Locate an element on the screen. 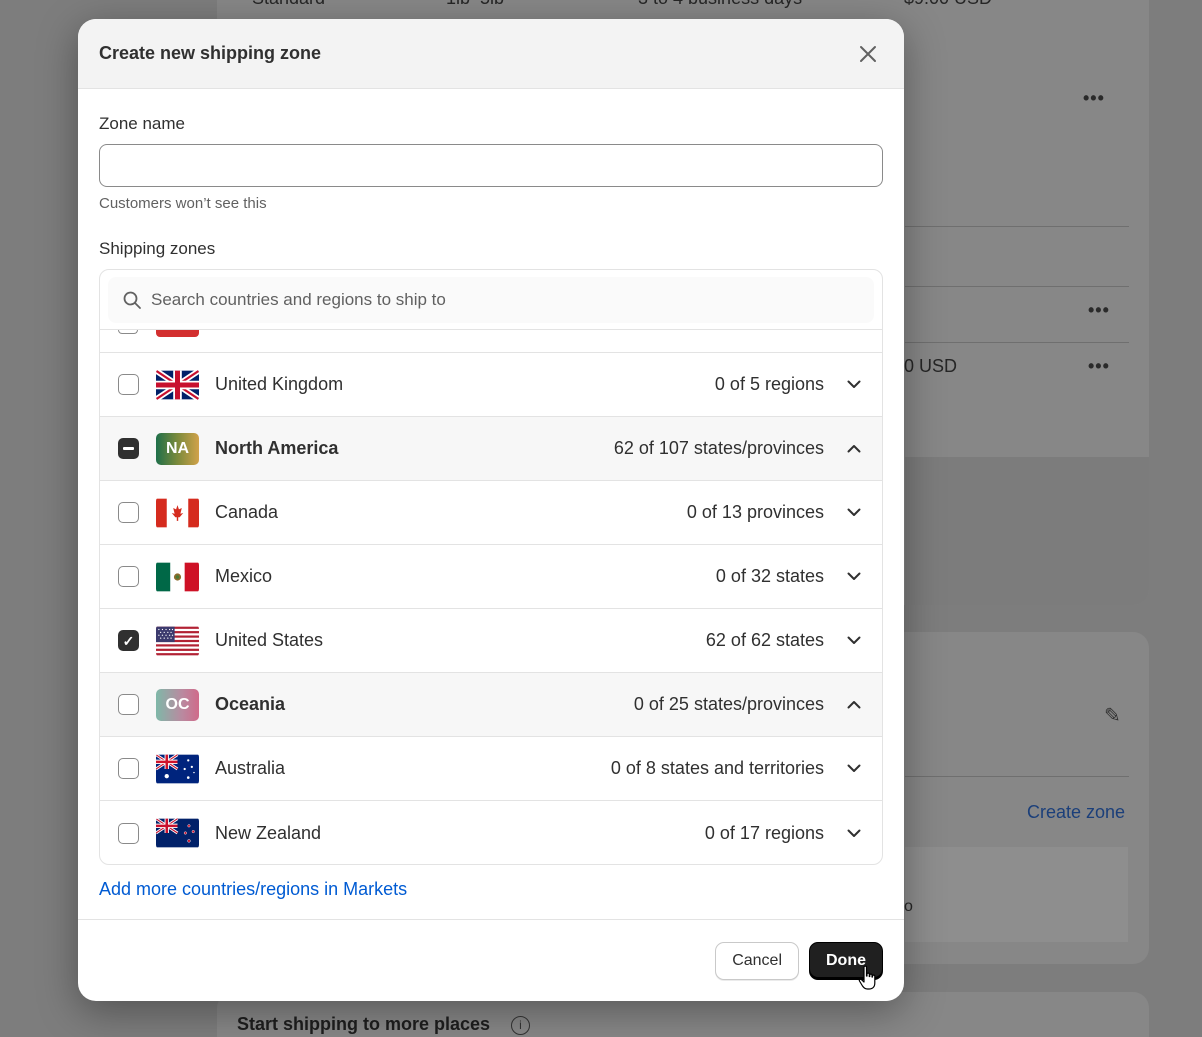 The width and height of the screenshot is (1202, 1037). zone-row-new-zealand: New Zealand 0 of 17 regions is located at coordinates (491, 832).